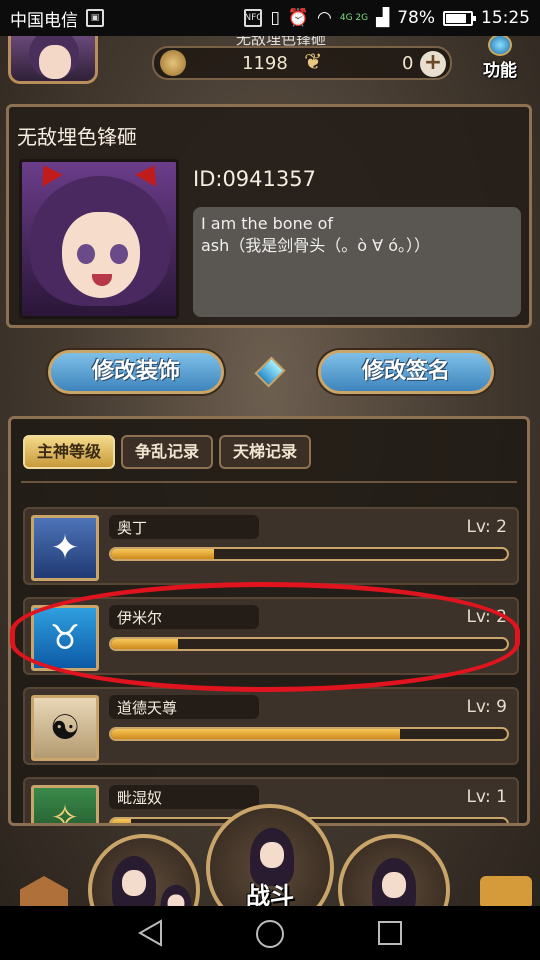  I want to click on edit-decoration-button: 修改装饰, so click(136, 372).